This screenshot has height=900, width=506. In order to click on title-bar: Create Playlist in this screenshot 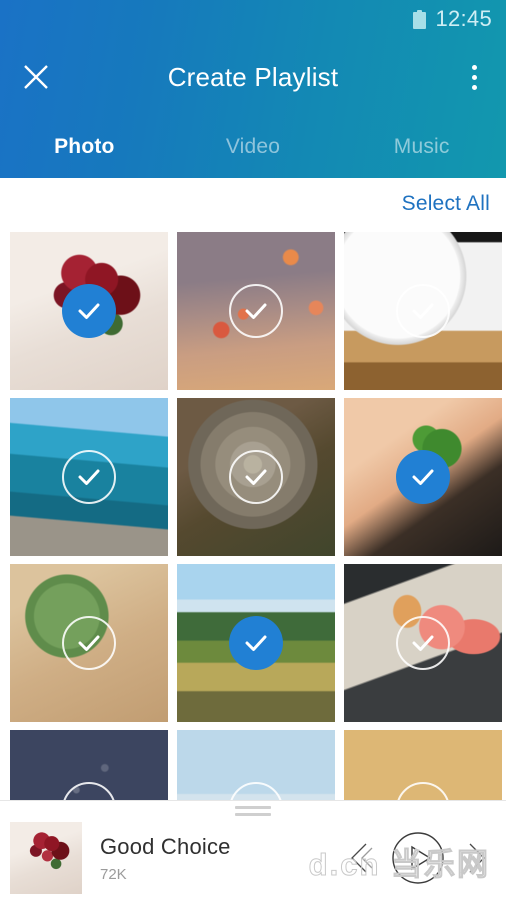, I will do `click(253, 77)`.